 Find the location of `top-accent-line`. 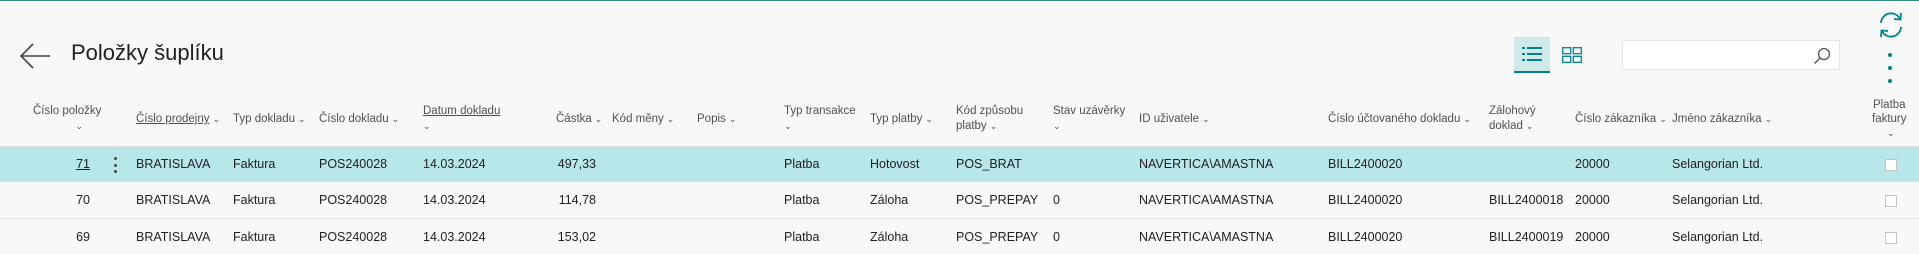

top-accent-line is located at coordinates (959, 0).